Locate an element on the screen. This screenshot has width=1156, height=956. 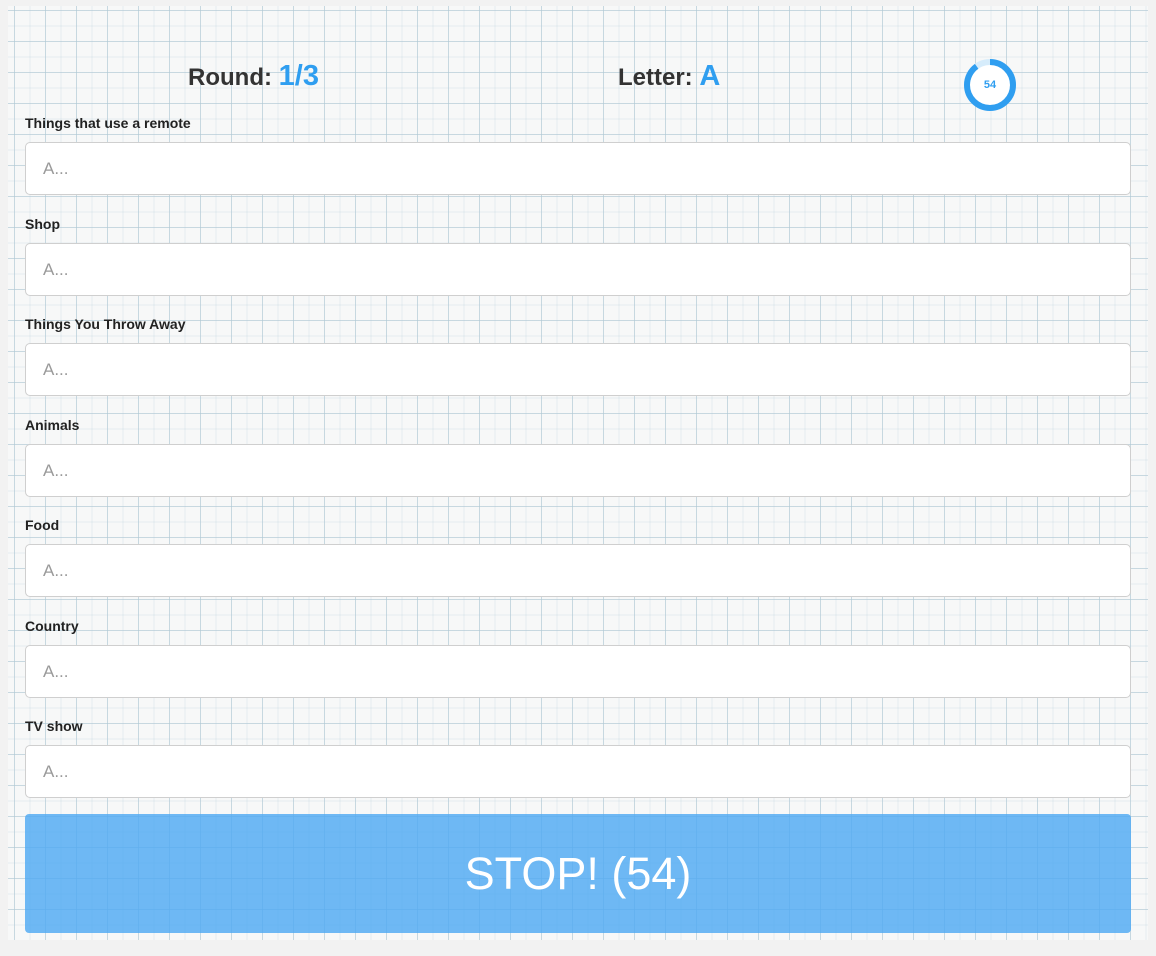
field-label: Food is located at coordinates (42, 525).